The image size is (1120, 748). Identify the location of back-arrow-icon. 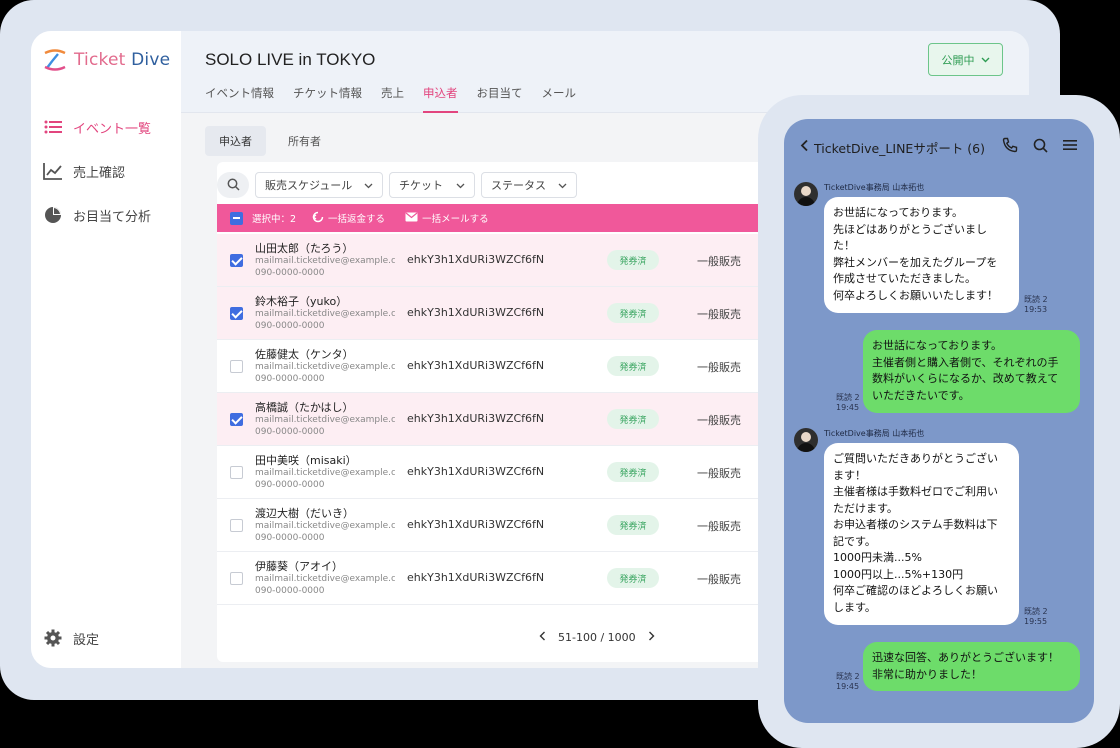
(804, 145).